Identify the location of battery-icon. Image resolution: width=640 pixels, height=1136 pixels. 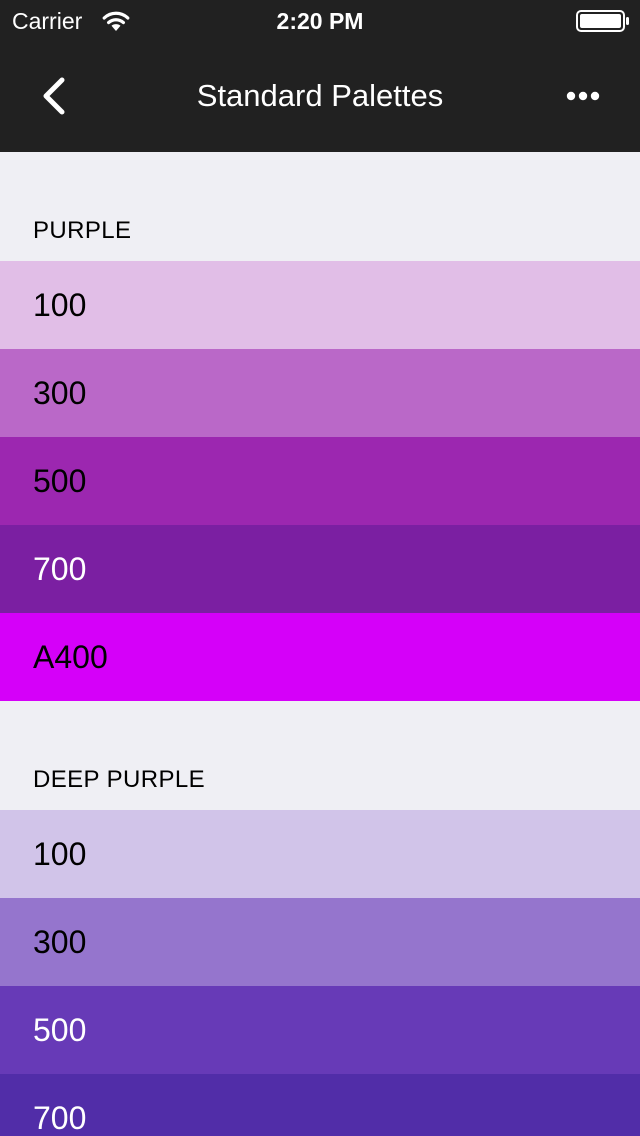
(603, 21).